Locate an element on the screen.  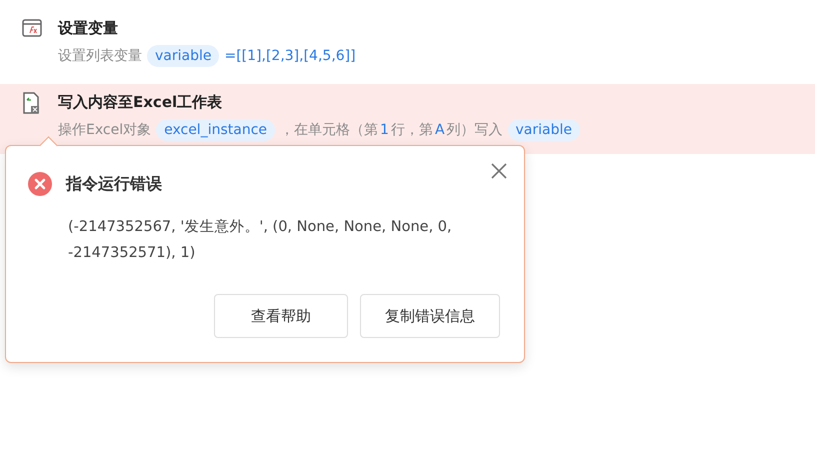
step-text: 行，第 is located at coordinates (411, 130).